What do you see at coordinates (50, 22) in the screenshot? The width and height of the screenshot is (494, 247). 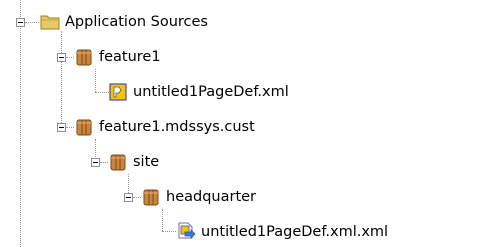 I see `folder-icon` at bounding box center [50, 22].